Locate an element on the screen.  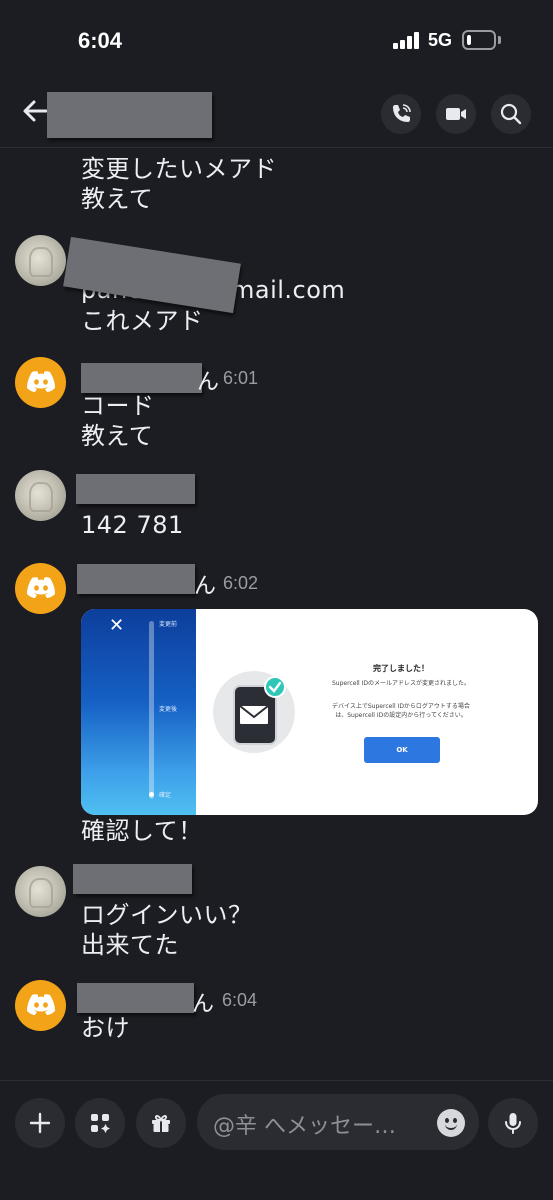
phone-icon is located at coordinates (402, 113).